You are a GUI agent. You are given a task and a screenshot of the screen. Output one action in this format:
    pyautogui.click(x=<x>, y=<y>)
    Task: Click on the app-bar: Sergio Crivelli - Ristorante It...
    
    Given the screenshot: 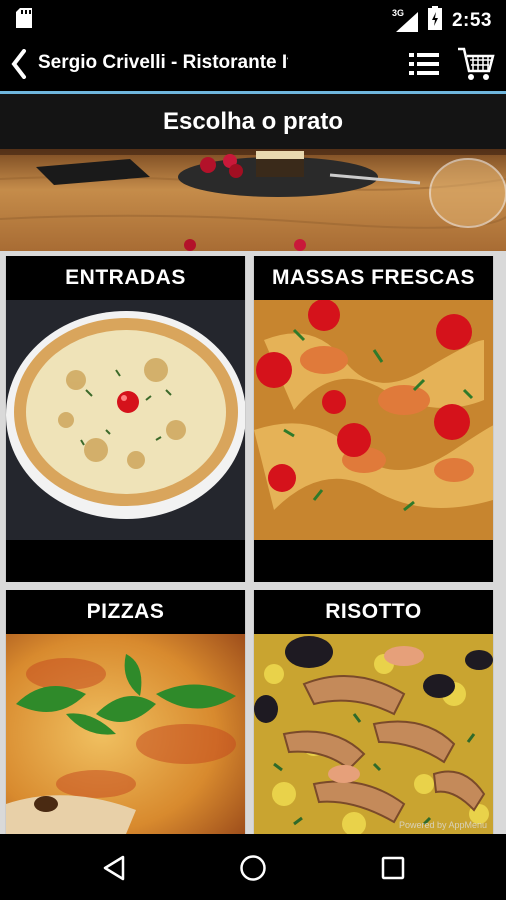 What is the action you would take?
    pyautogui.click(x=253, y=64)
    